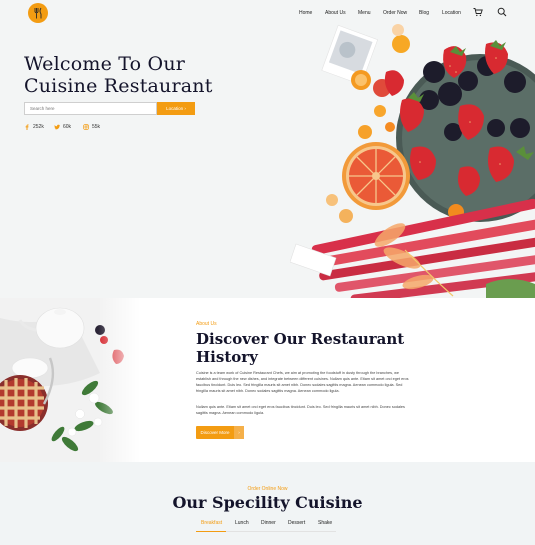 The image size is (535, 545). Describe the element at coordinates (86, 127) in the screenshot. I see `instagram-icon` at that location.